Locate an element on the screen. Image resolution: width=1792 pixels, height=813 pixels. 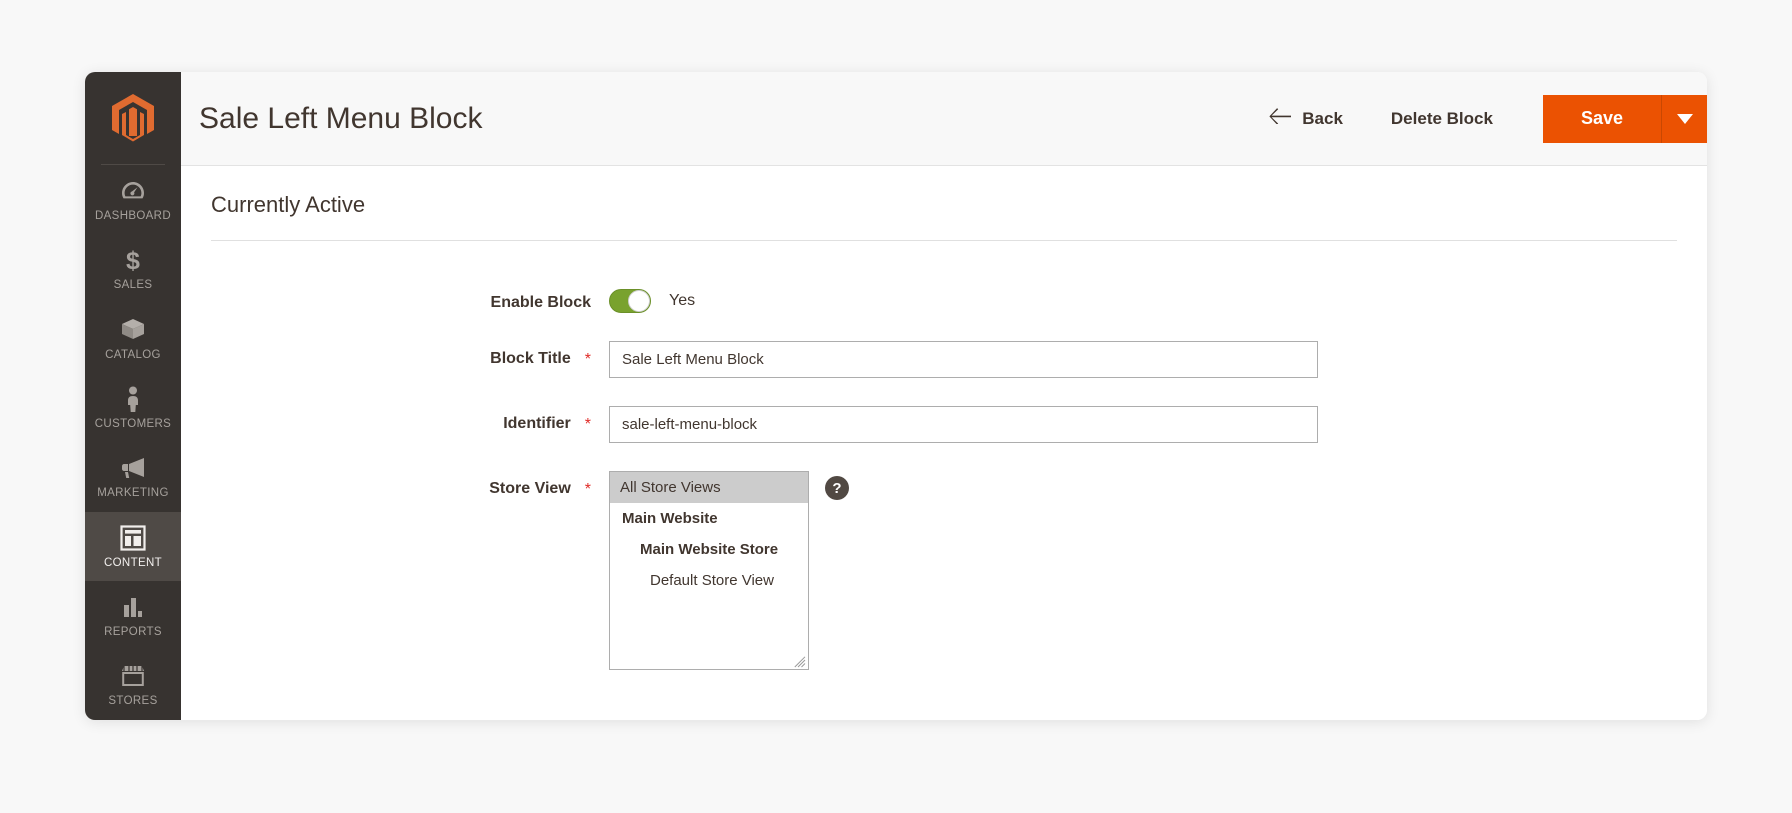
layout-blocks-icon is located at coordinates (133, 538).